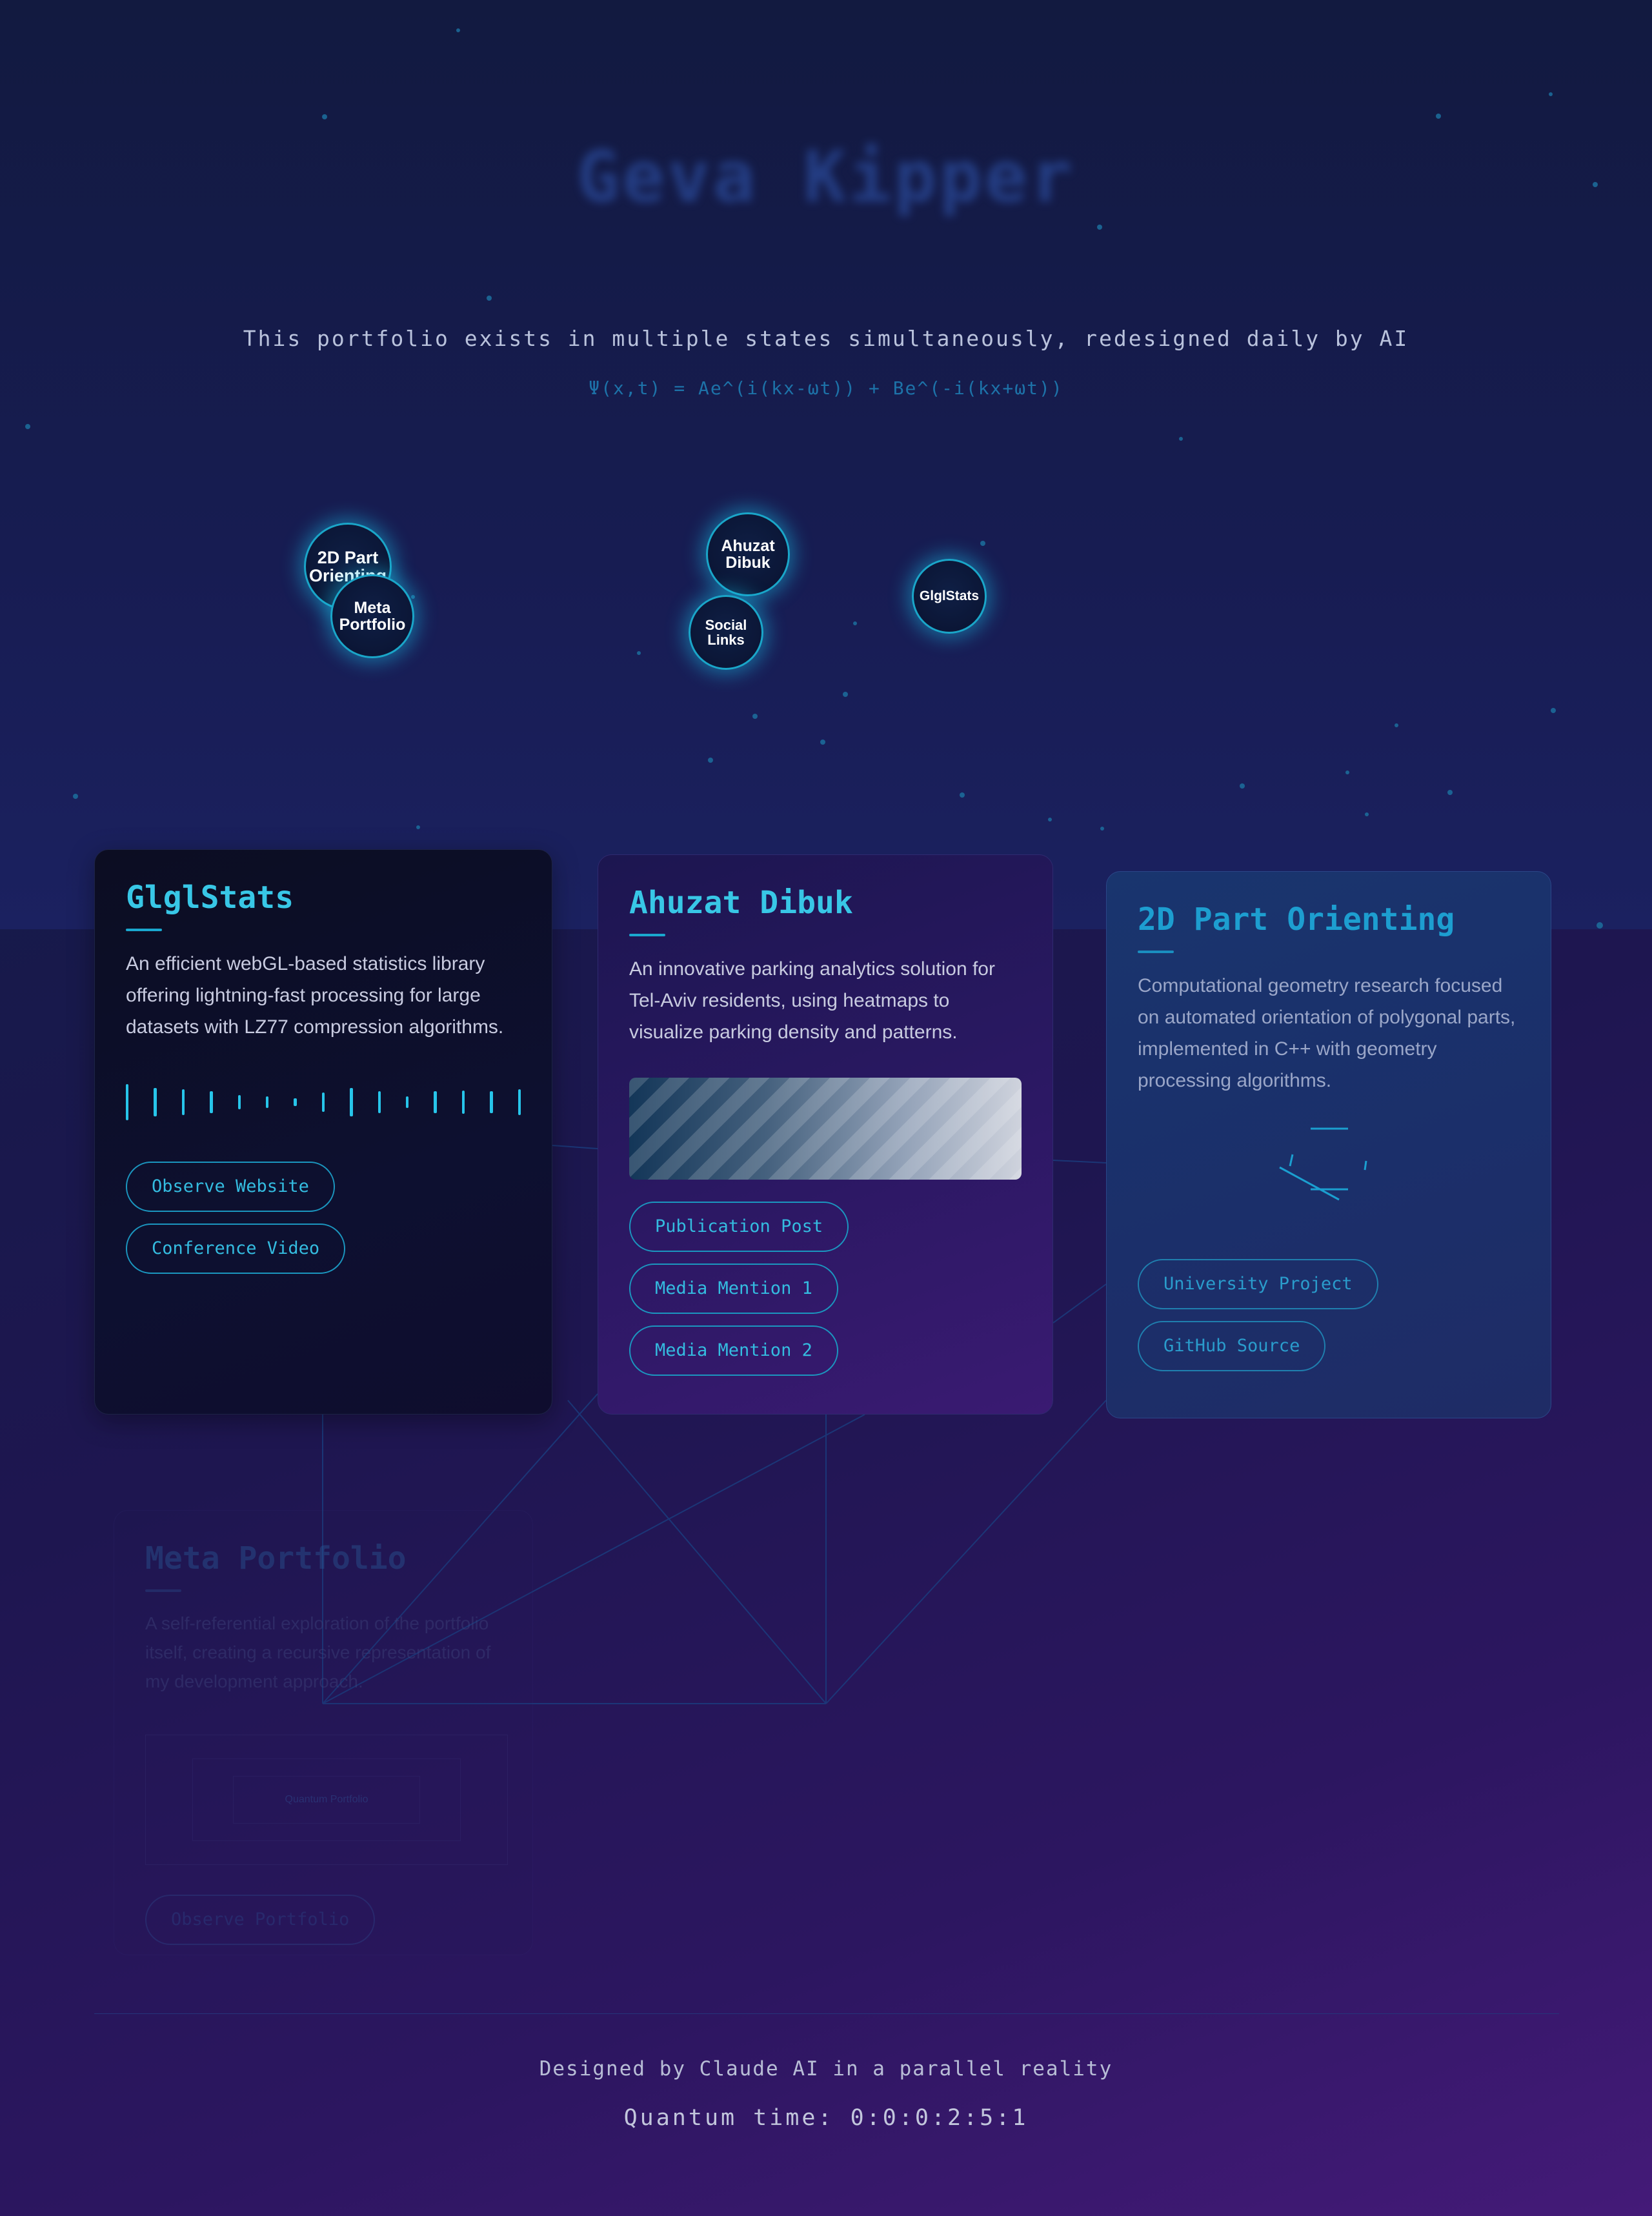  What do you see at coordinates (236, 1249) in the screenshot?
I see `conference-video-button: Conference Video` at bounding box center [236, 1249].